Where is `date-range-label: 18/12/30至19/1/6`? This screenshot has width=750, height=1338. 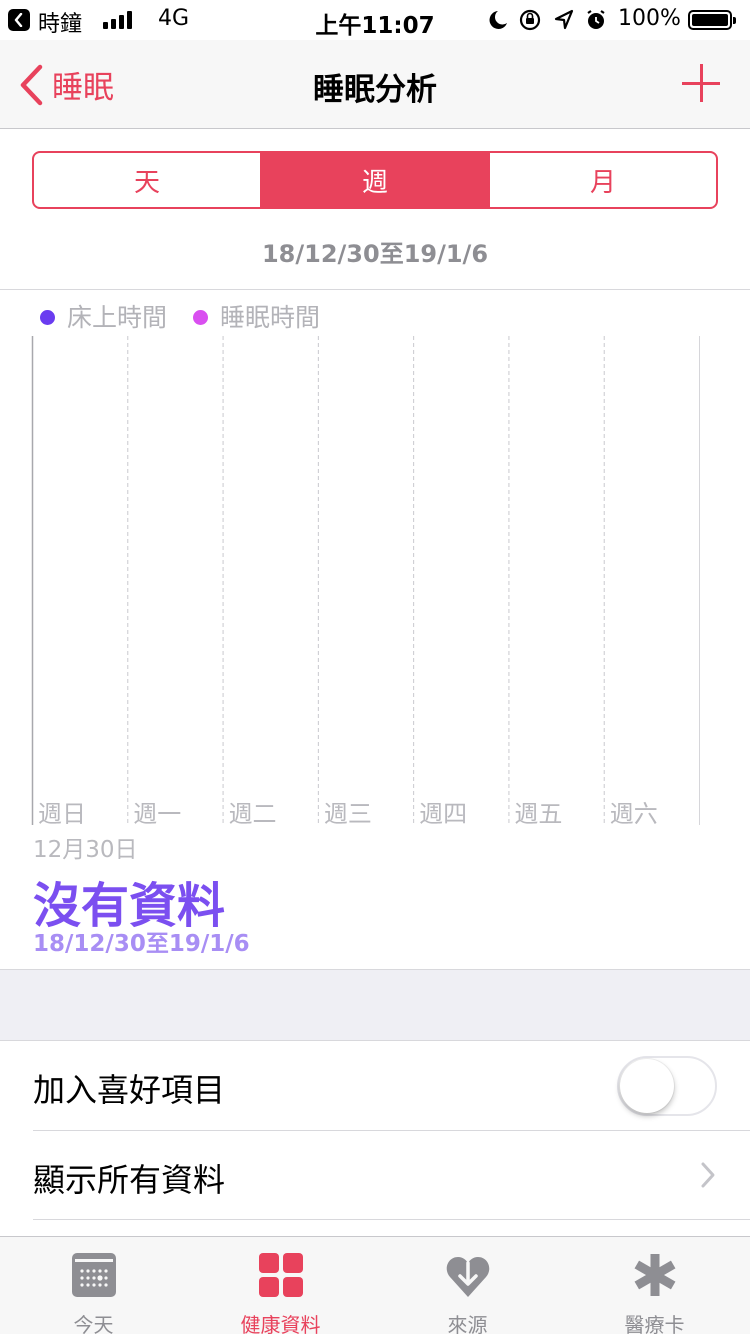
date-range-label: 18/12/30至19/1/6 is located at coordinates (375, 254).